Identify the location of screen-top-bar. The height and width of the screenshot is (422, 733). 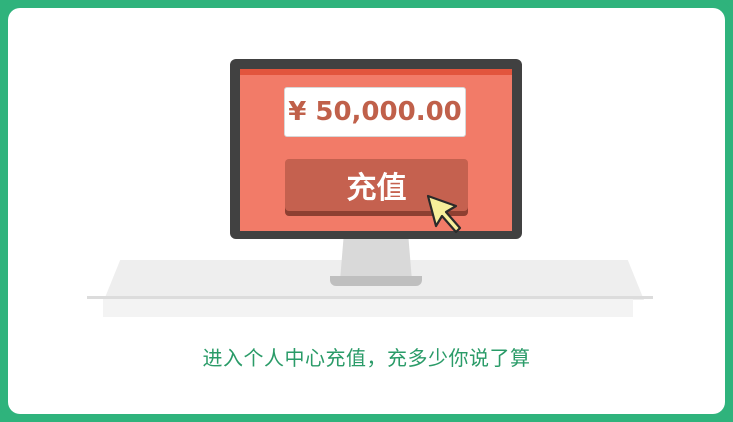
(376, 72).